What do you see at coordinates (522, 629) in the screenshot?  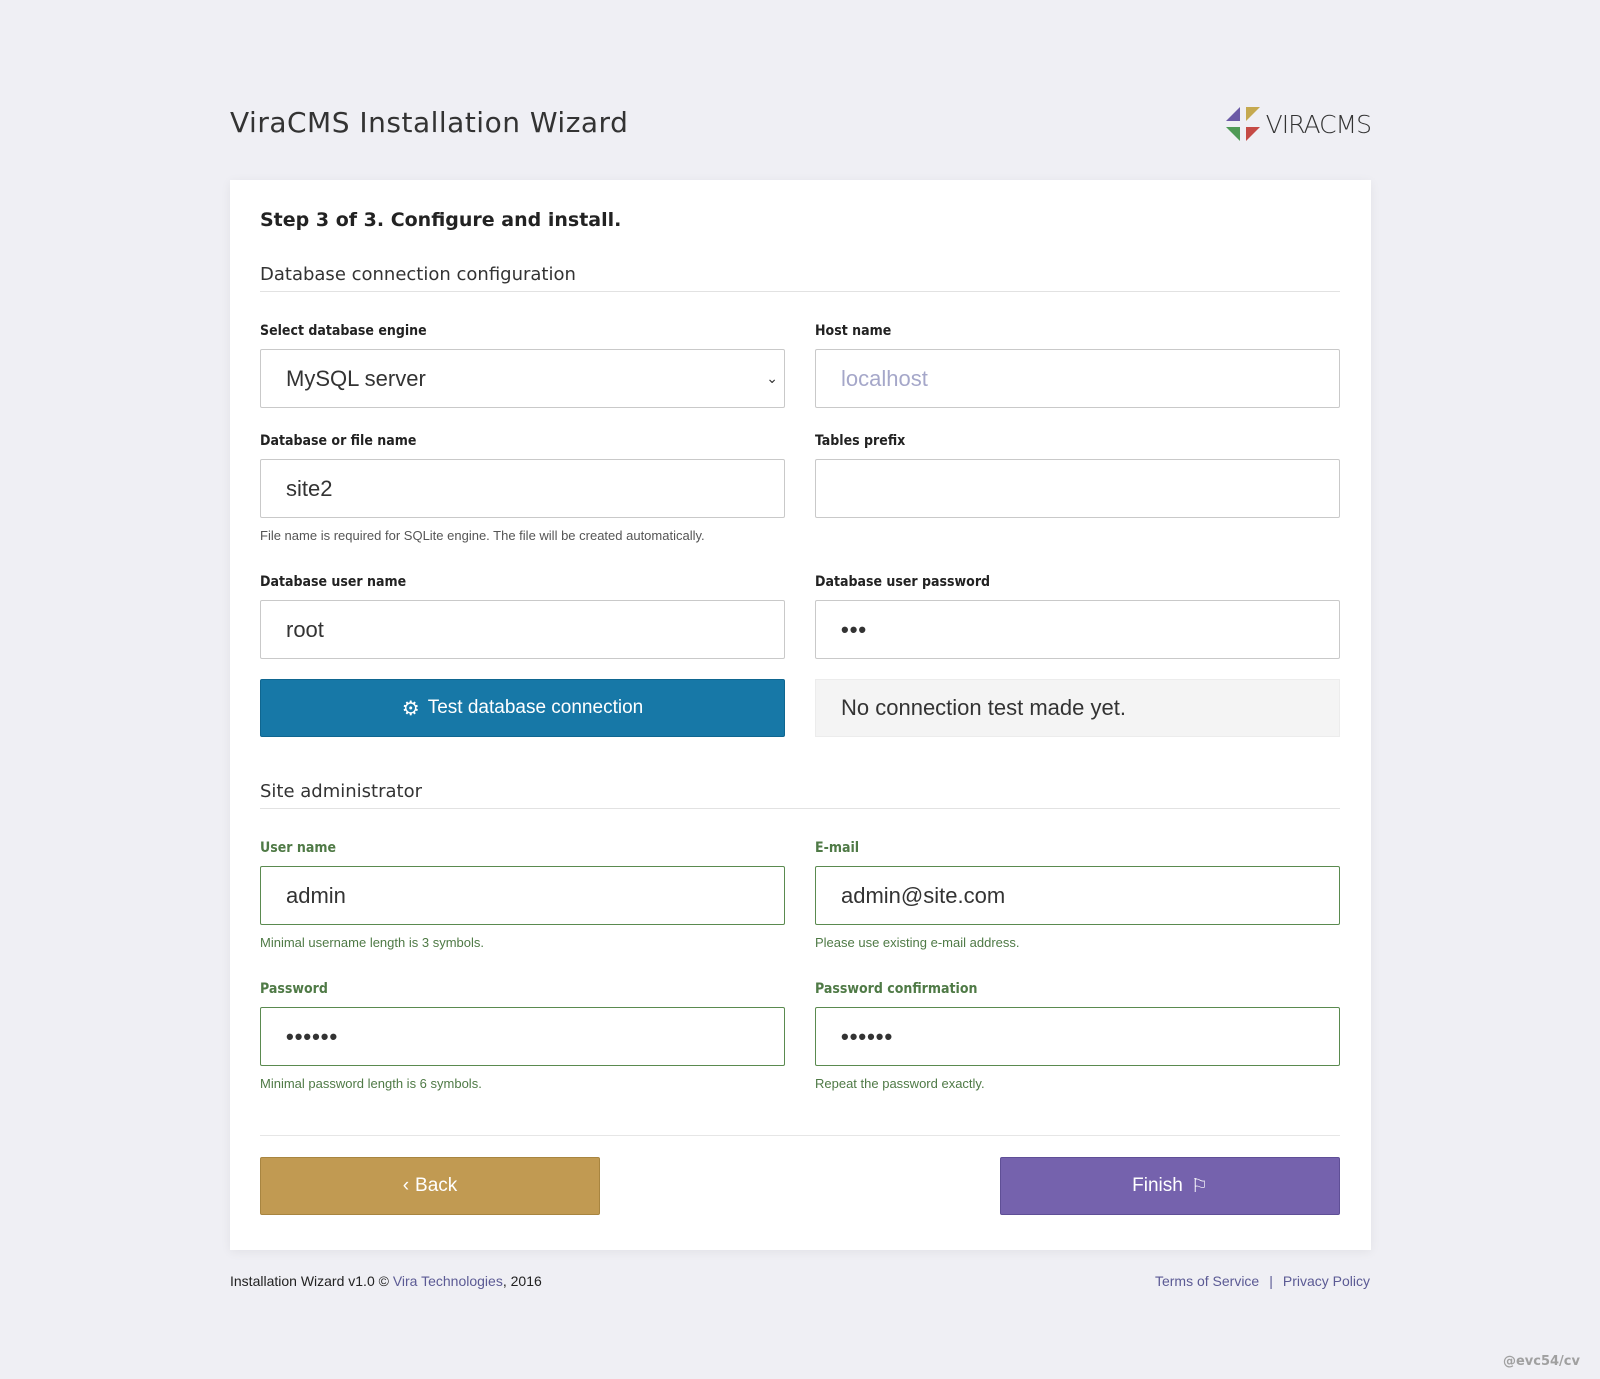 I see `db-user-input: root` at bounding box center [522, 629].